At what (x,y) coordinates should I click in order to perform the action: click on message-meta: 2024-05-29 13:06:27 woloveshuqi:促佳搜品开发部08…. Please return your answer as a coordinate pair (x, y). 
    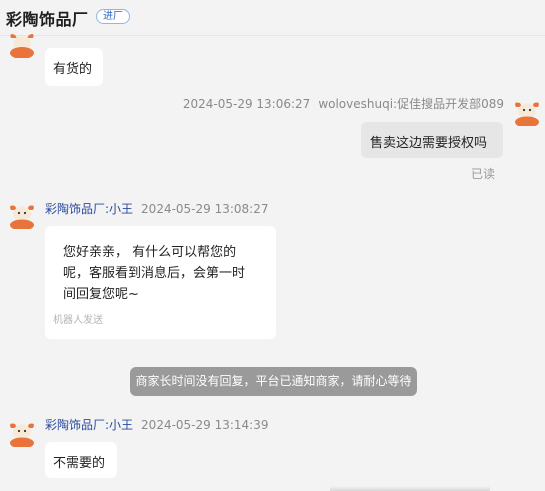
    Looking at the image, I should click on (343, 103).